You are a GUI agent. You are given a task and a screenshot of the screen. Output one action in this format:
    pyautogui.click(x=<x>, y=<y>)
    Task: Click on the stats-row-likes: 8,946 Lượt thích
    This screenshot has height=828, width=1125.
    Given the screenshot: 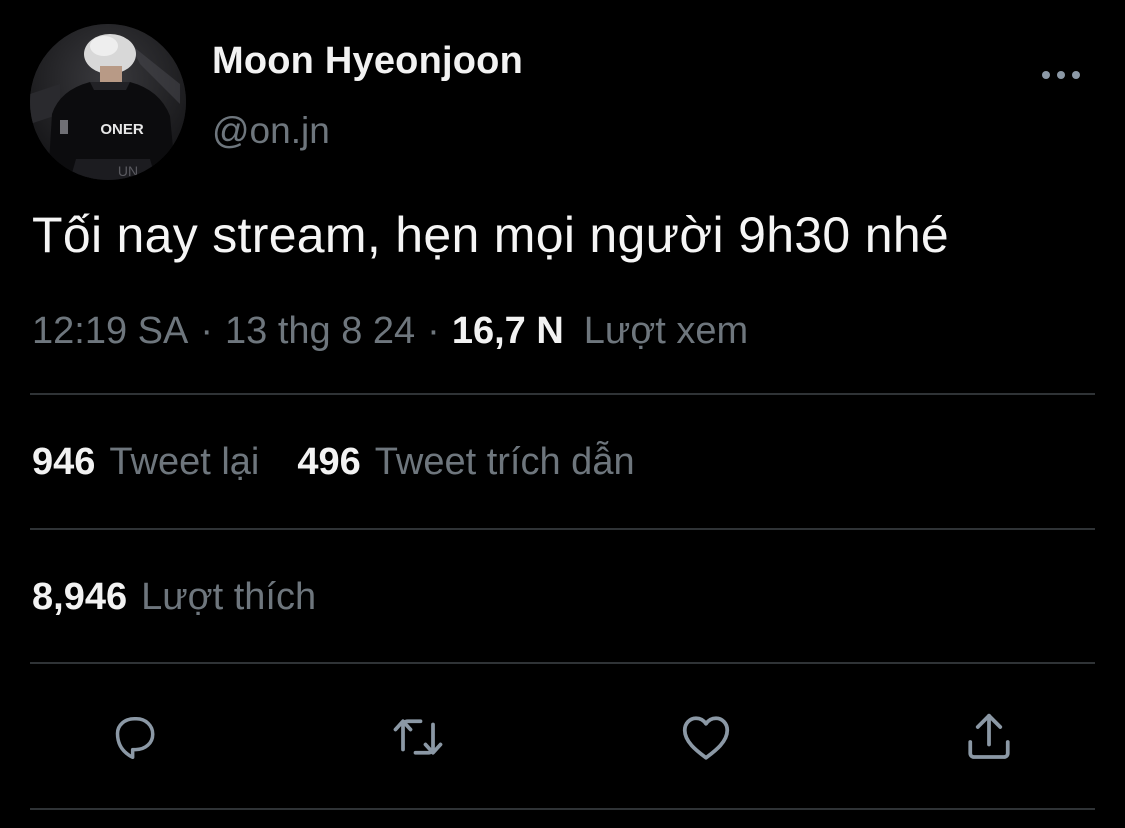 What is the action you would take?
    pyautogui.click(x=174, y=597)
    